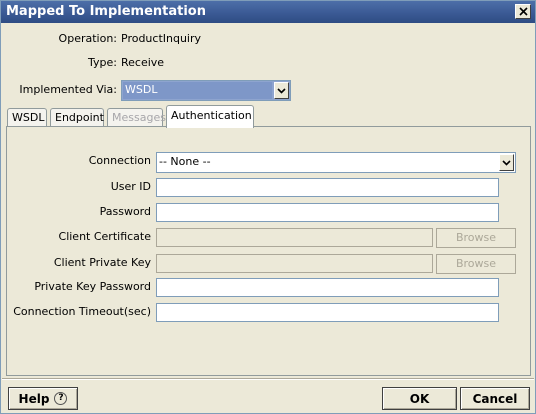 The image size is (536, 414). Describe the element at coordinates (102, 262) in the screenshot. I see `client-private-key-label: Client Private Key` at that location.